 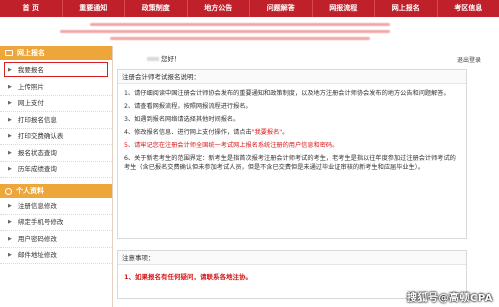 I want to click on greeting: 您好！, so click(x=164, y=58).